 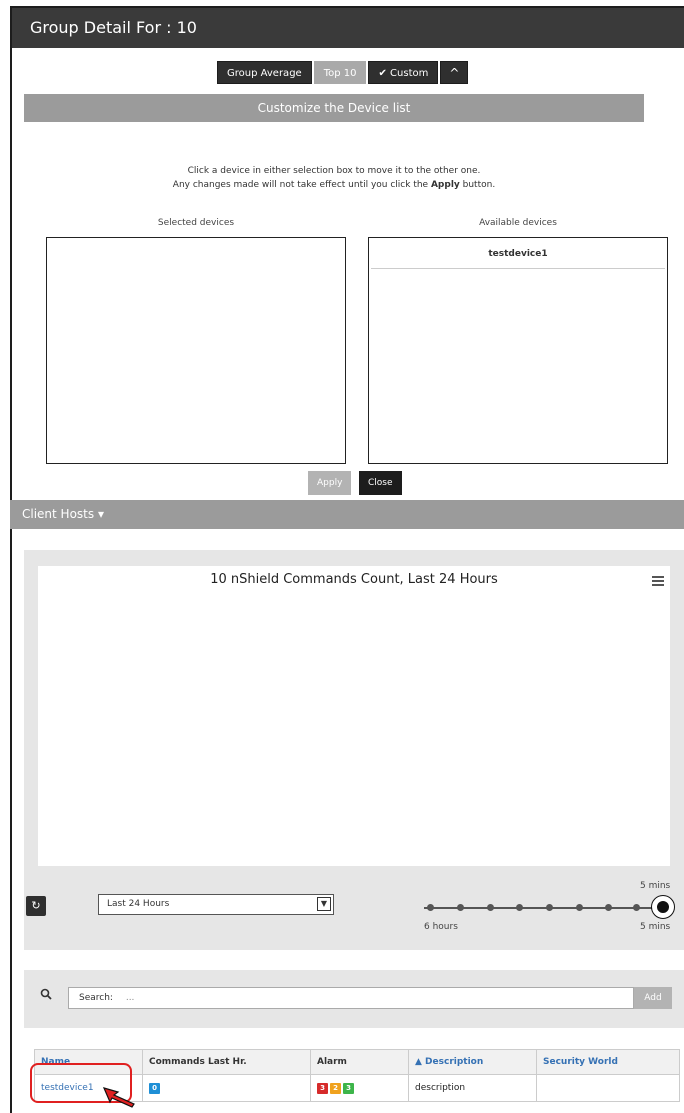 What do you see at coordinates (380, 483) in the screenshot?
I see `close-button: Close` at bounding box center [380, 483].